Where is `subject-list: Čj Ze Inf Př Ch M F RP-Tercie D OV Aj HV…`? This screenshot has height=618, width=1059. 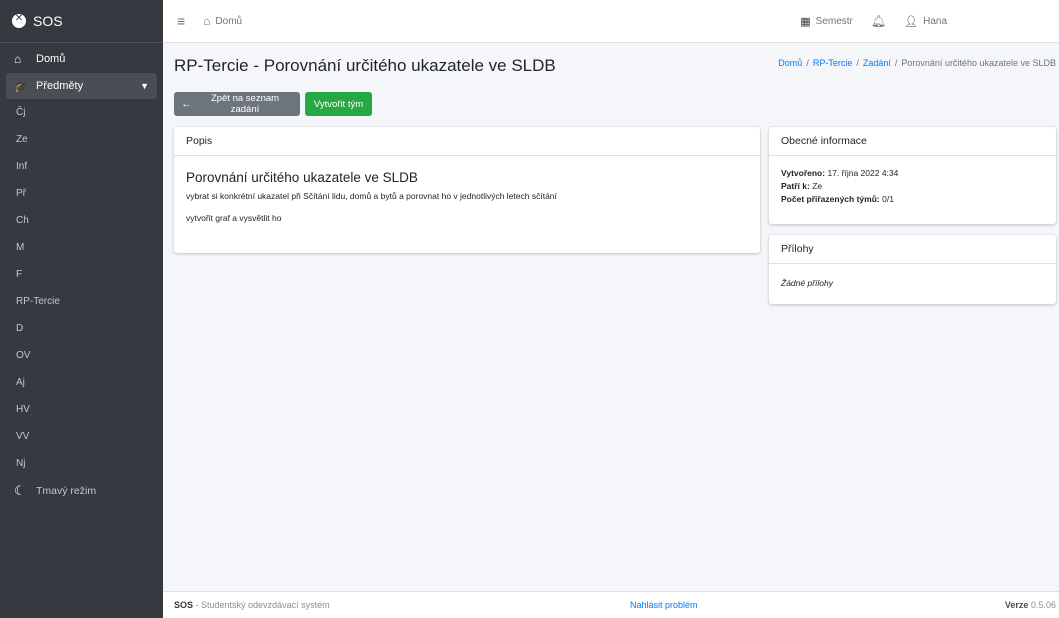 subject-list: Čj Ze Inf Př Ch M F RP-Tercie D OV Aj HV… is located at coordinates (81, 288).